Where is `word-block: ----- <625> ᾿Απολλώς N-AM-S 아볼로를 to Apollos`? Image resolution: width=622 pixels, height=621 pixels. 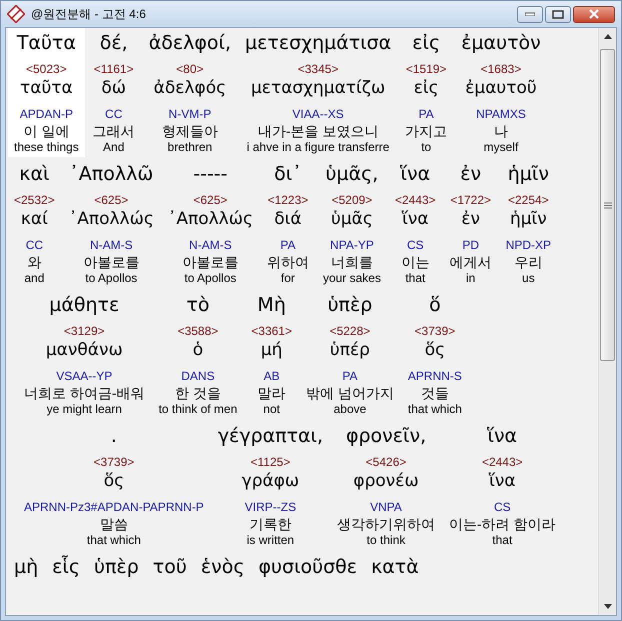 word-block: ----- <625> ᾿Απολλώς N-AM-S 아볼로를 to Apollos is located at coordinates (210, 223).